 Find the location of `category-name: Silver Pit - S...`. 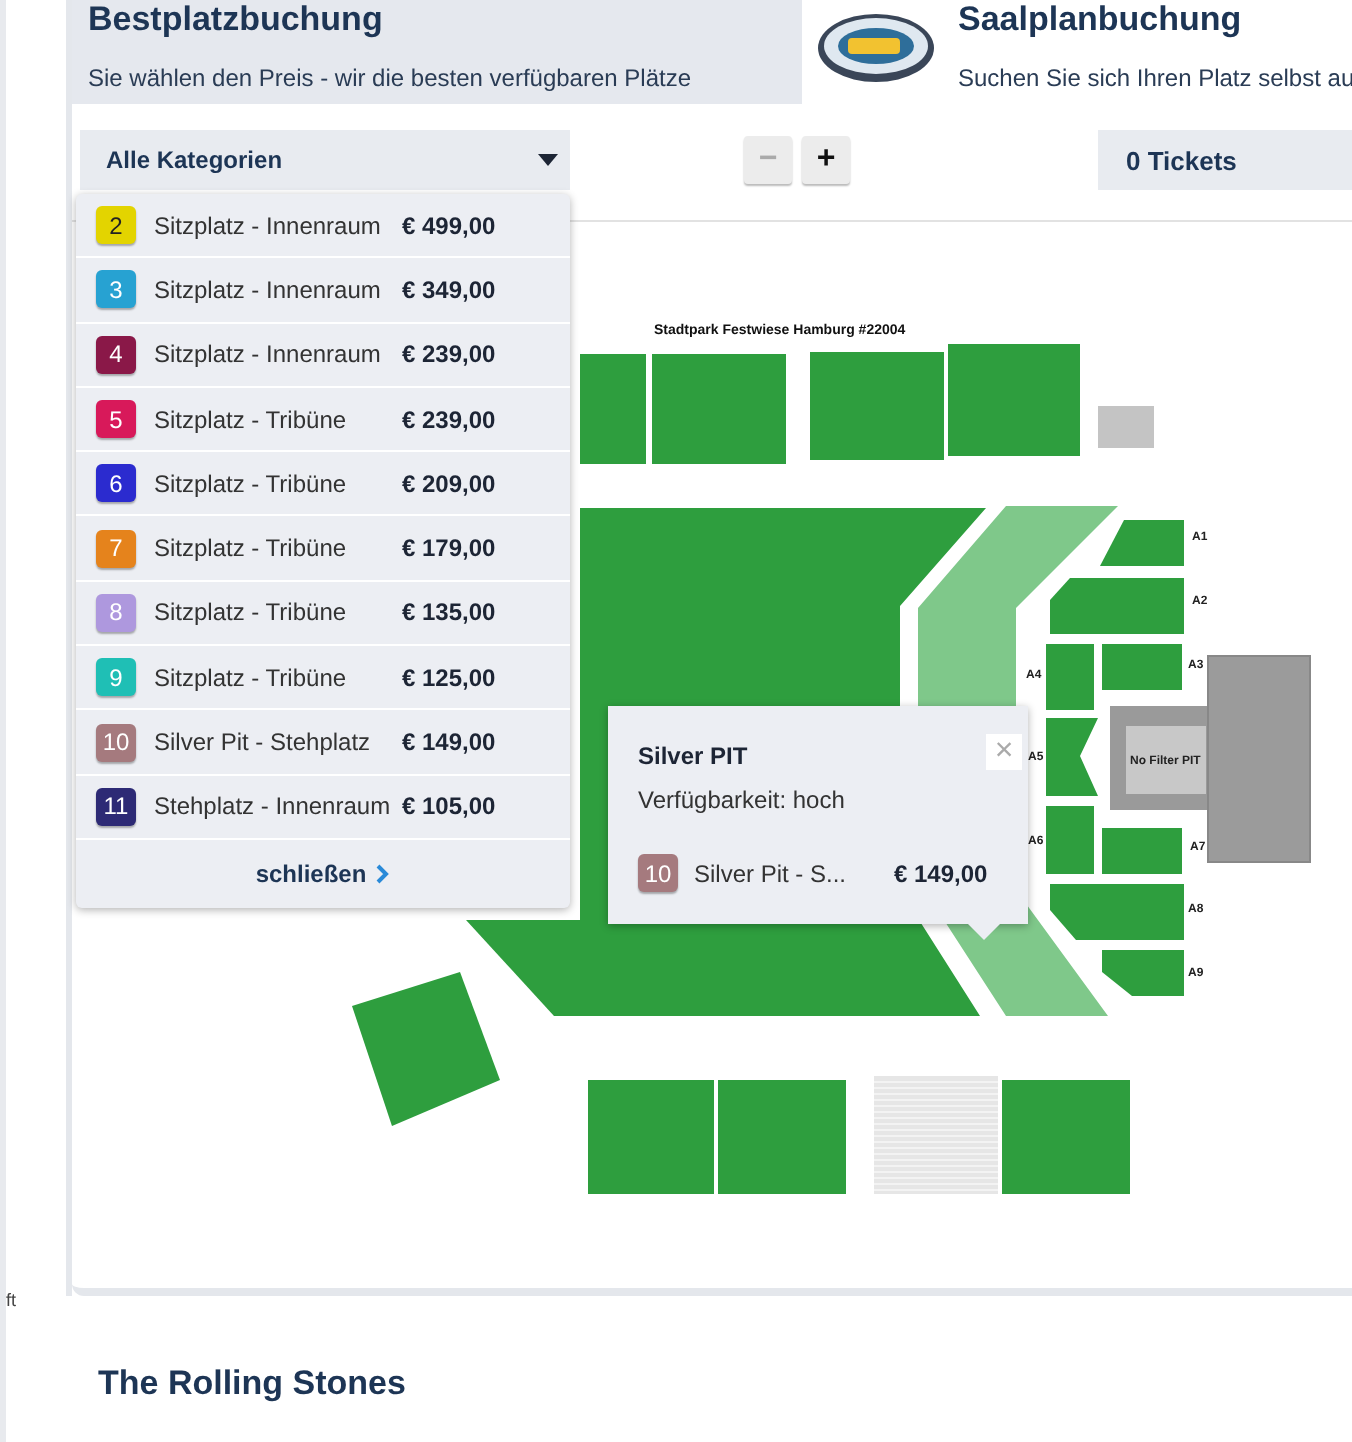

category-name: Silver Pit - S... is located at coordinates (771, 873).